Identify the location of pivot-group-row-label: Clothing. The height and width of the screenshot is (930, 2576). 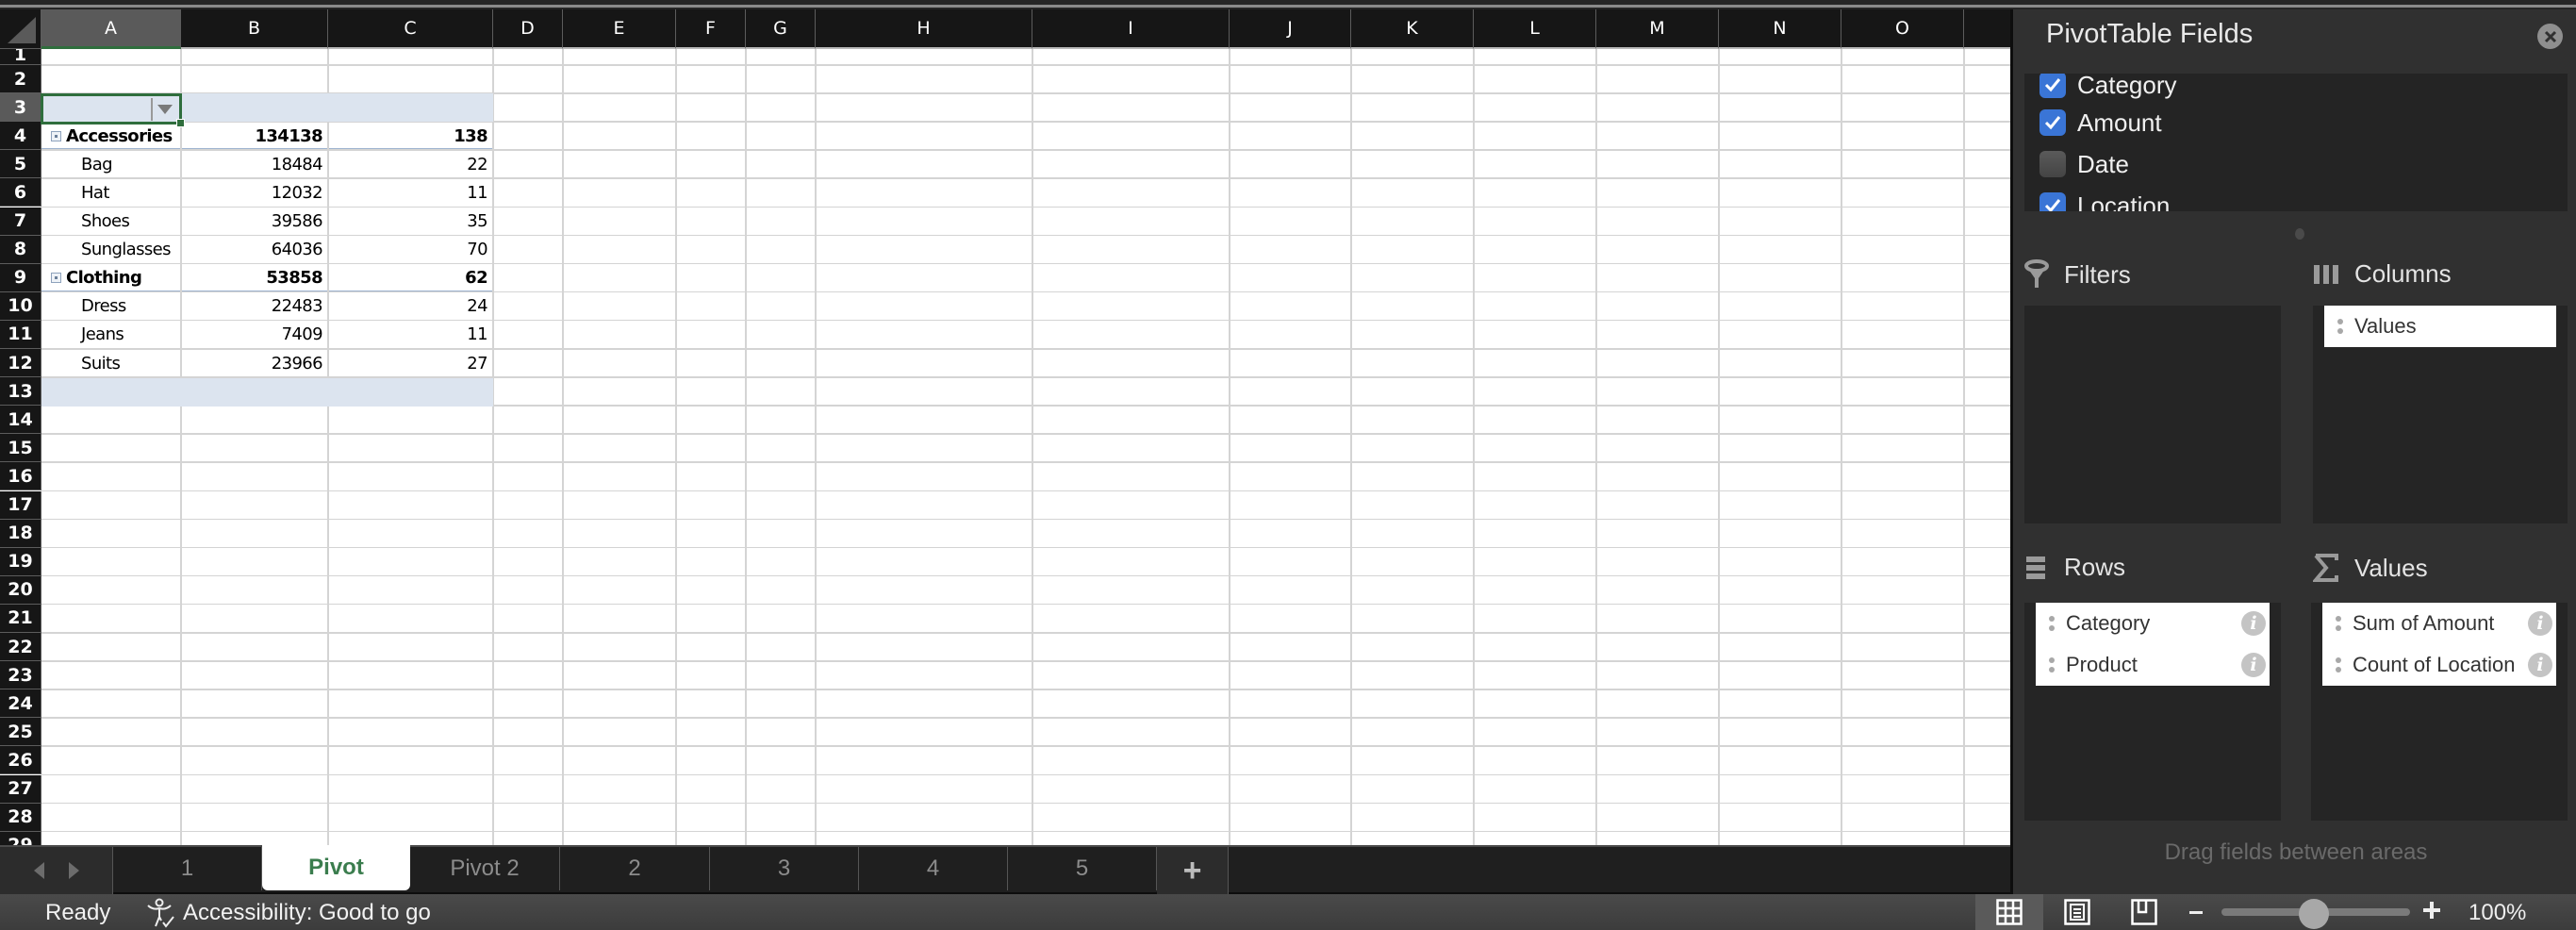
(113, 278).